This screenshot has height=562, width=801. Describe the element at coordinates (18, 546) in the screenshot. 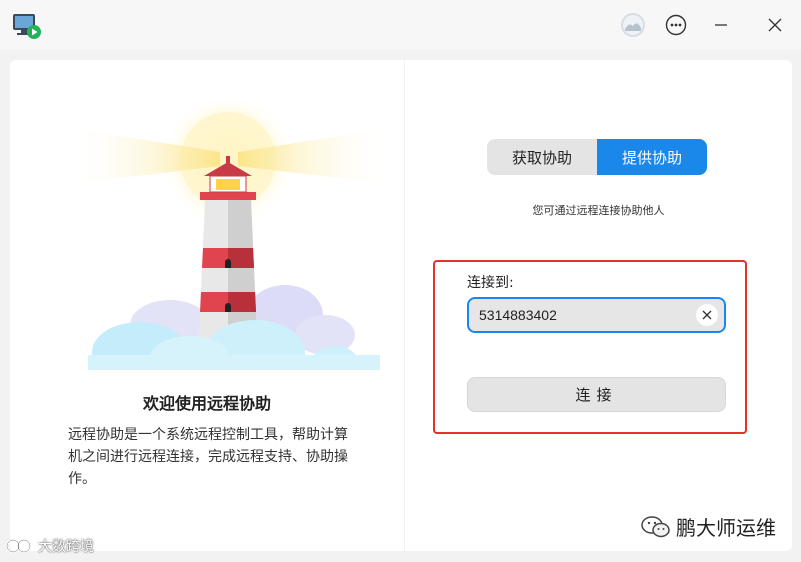

I see `brand-logo-icon` at that location.